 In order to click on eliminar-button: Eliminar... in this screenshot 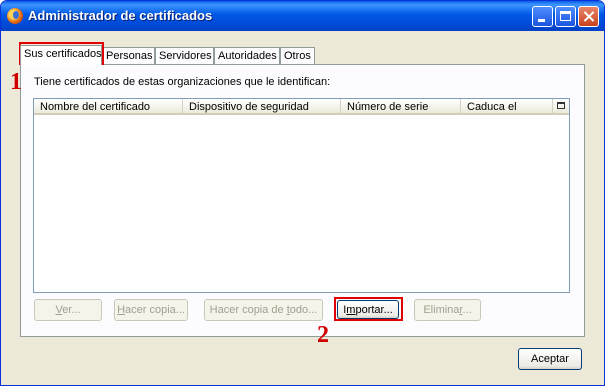, I will do `click(447, 310)`.